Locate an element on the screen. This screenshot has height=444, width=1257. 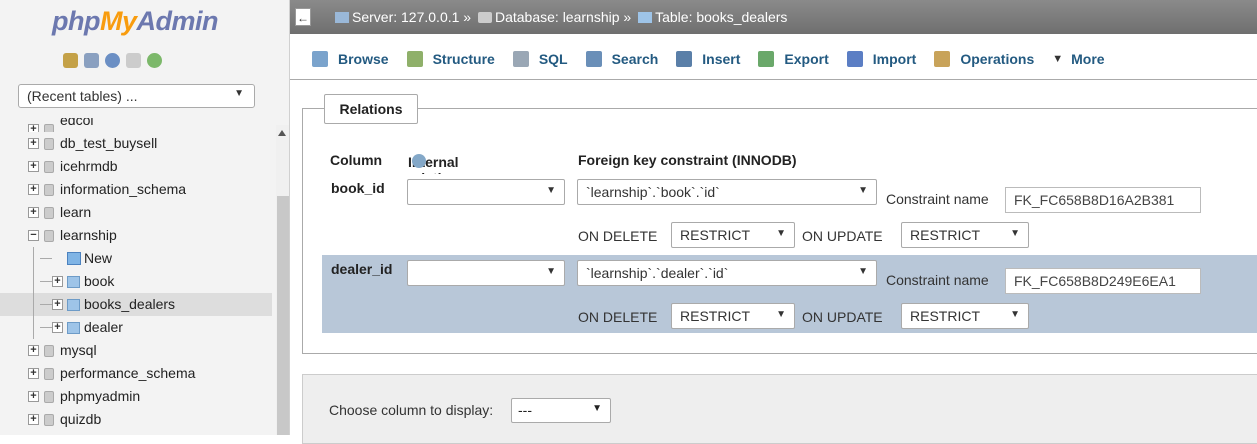
nav-scrollbar-thumb is located at coordinates (283, 315).